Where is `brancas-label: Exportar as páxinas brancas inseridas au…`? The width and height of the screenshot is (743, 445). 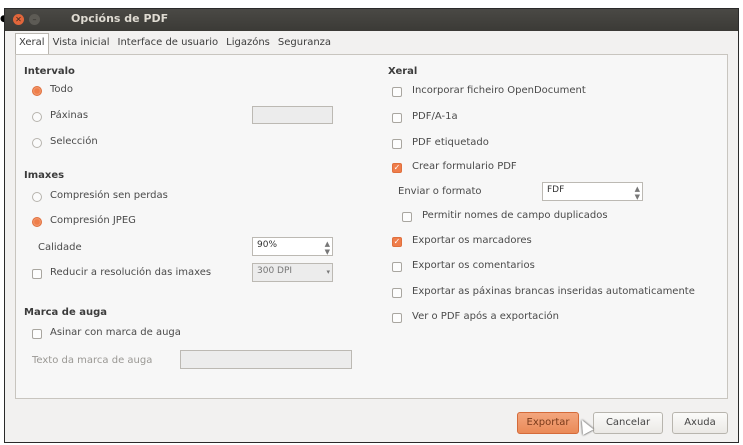
brancas-label: Exportar as páxinas brancas inseridas au… is located at coordinates (553, 291).